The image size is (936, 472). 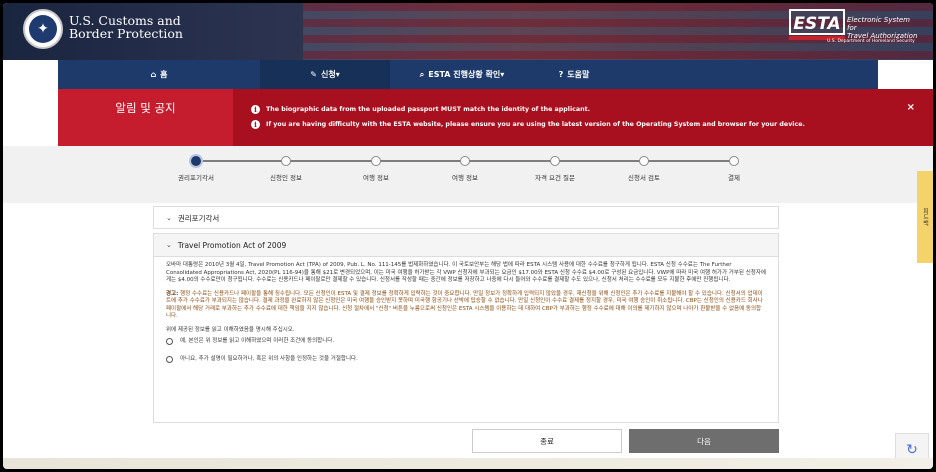 What do you see at coordinates (376, 169) in the screenshot?
I see `step-travel: 여행 정보` at bounding box center [376, 169].